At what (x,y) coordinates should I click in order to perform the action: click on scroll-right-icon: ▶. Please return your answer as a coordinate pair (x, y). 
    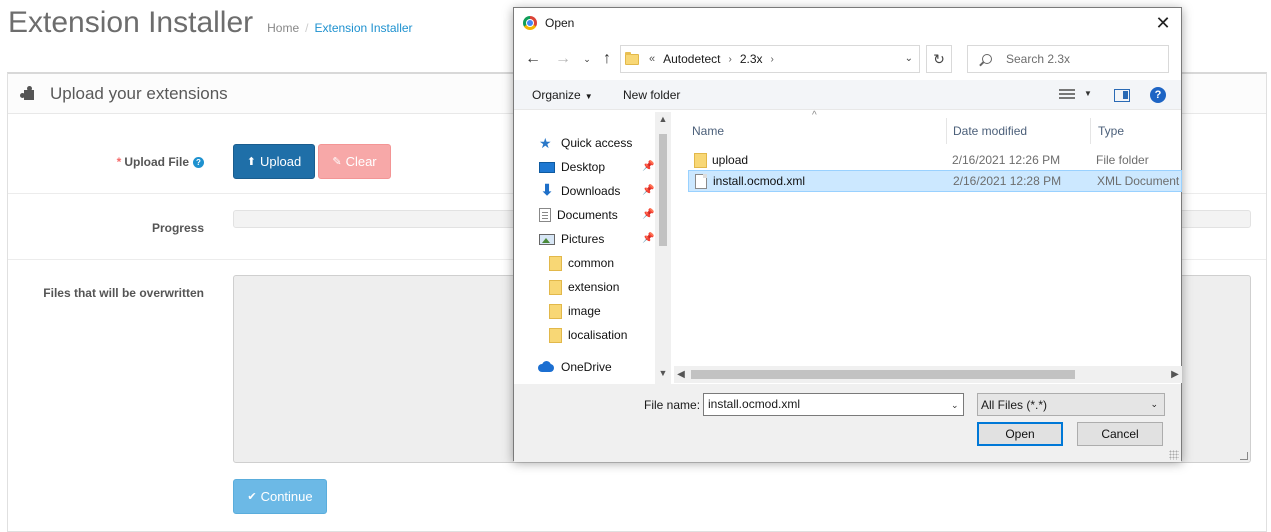
    Looking at the image, I should click on (1175, 374).